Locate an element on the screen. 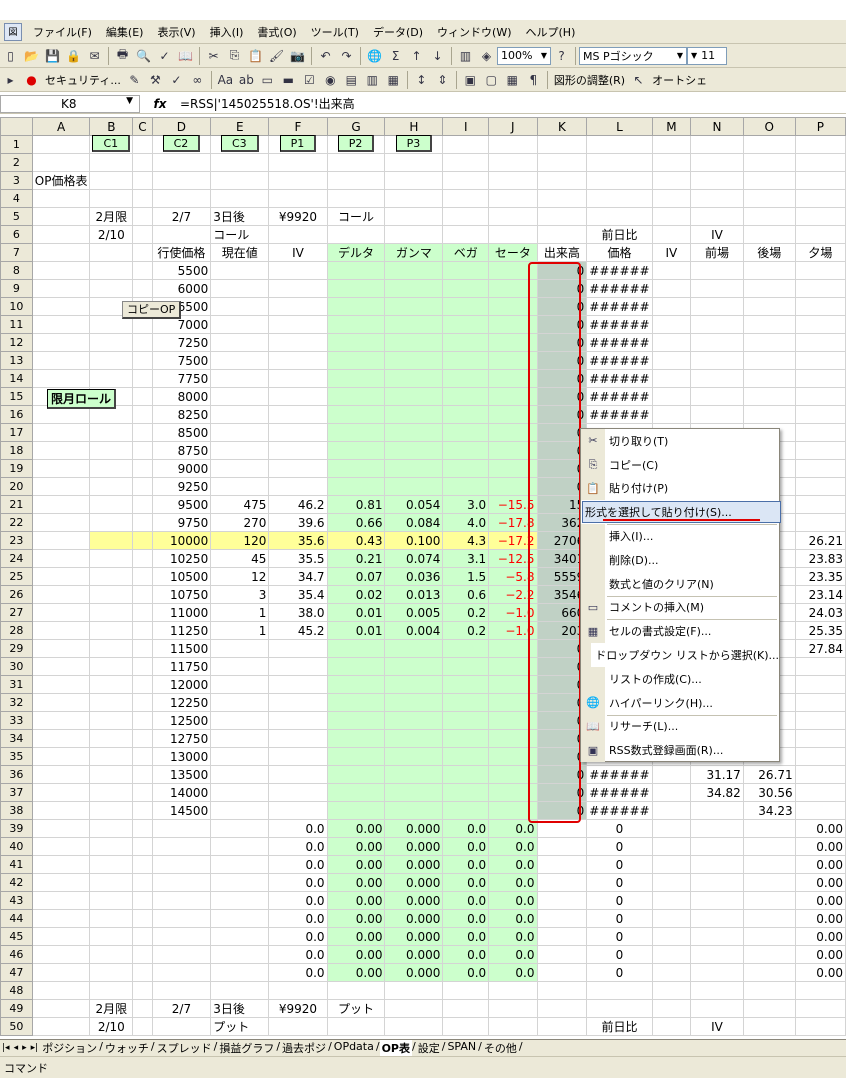 Image resolution: width=846 pixels, height=1078 pixels. cell-I34 is located at coordinates (466, 738).